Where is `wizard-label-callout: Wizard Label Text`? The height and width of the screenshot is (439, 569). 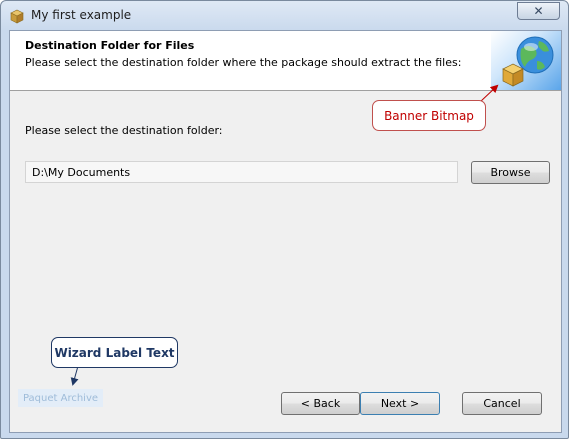
wizard-label-callout: Wizard Label Text is located at coordinates (114, 352).